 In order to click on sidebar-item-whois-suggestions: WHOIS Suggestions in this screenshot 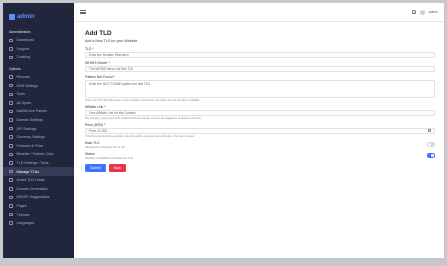, I will do `click(38, 197)`.